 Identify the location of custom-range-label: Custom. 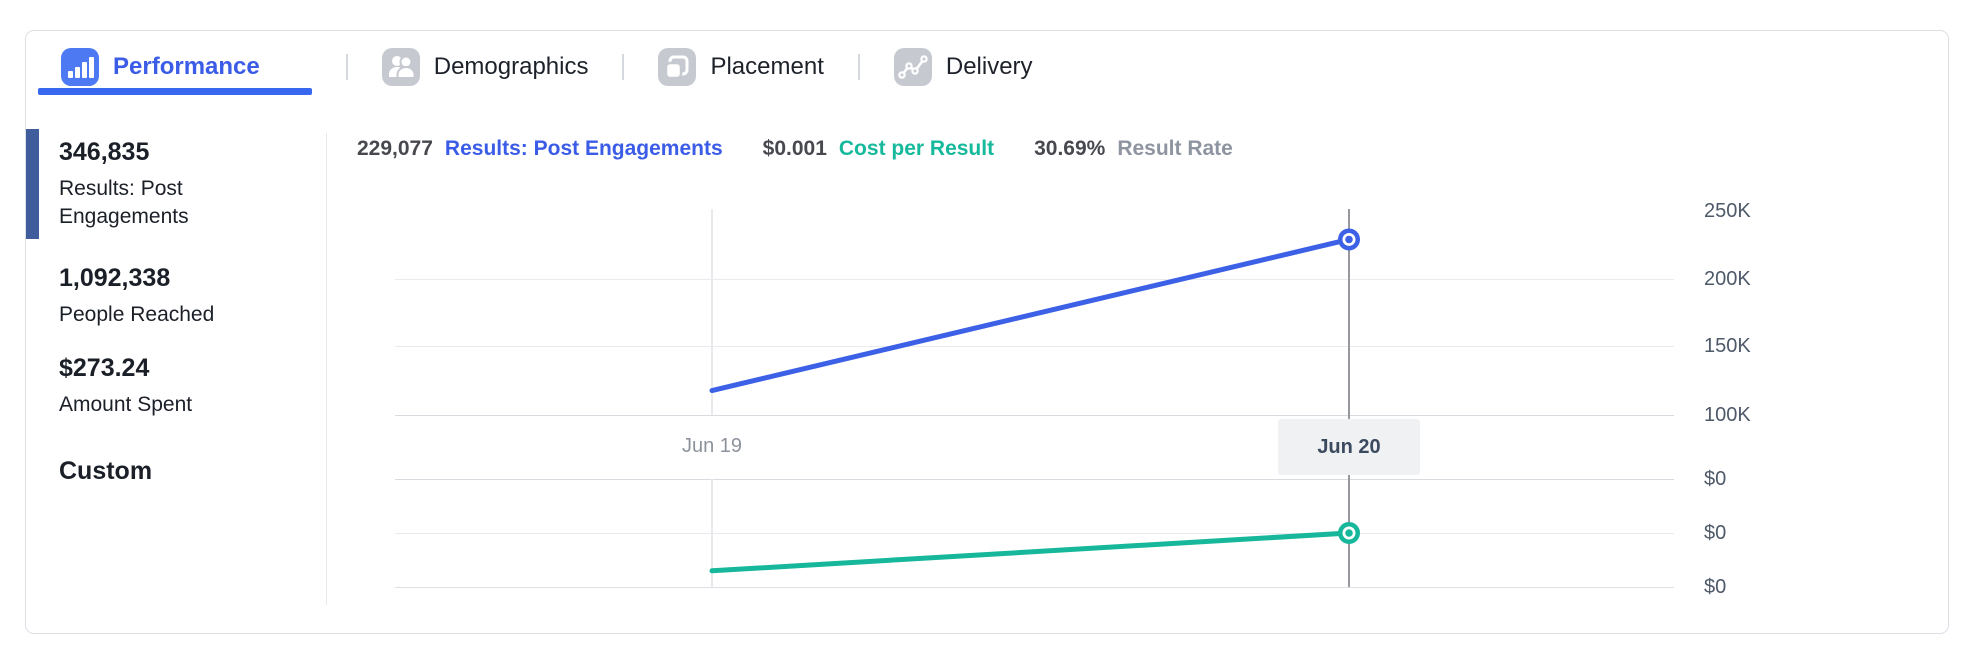
(105, 471).